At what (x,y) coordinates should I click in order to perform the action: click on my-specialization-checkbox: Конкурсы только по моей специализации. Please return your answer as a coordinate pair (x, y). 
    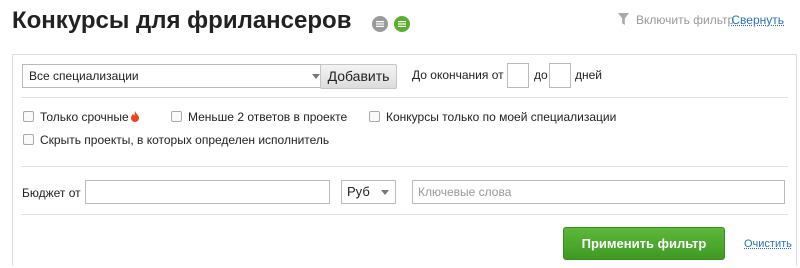
    Looking at the image, I should click on (492, 117).